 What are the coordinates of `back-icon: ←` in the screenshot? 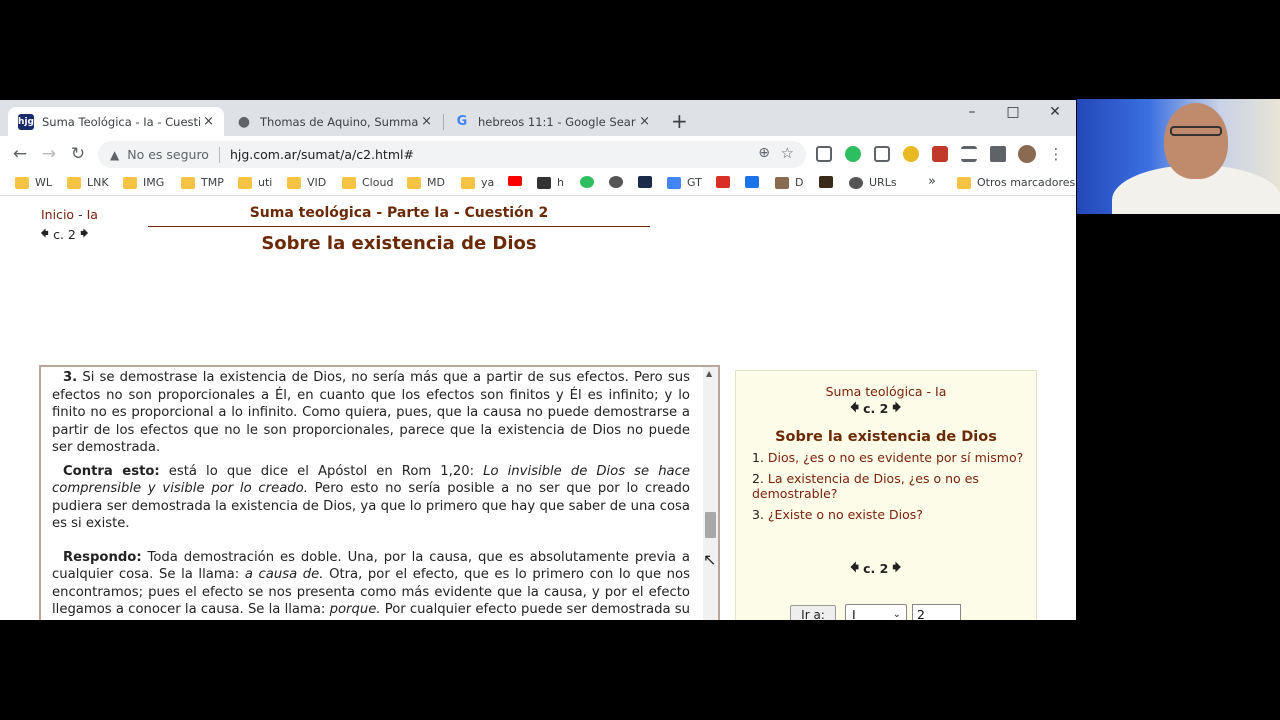 It's located at (20, 154).